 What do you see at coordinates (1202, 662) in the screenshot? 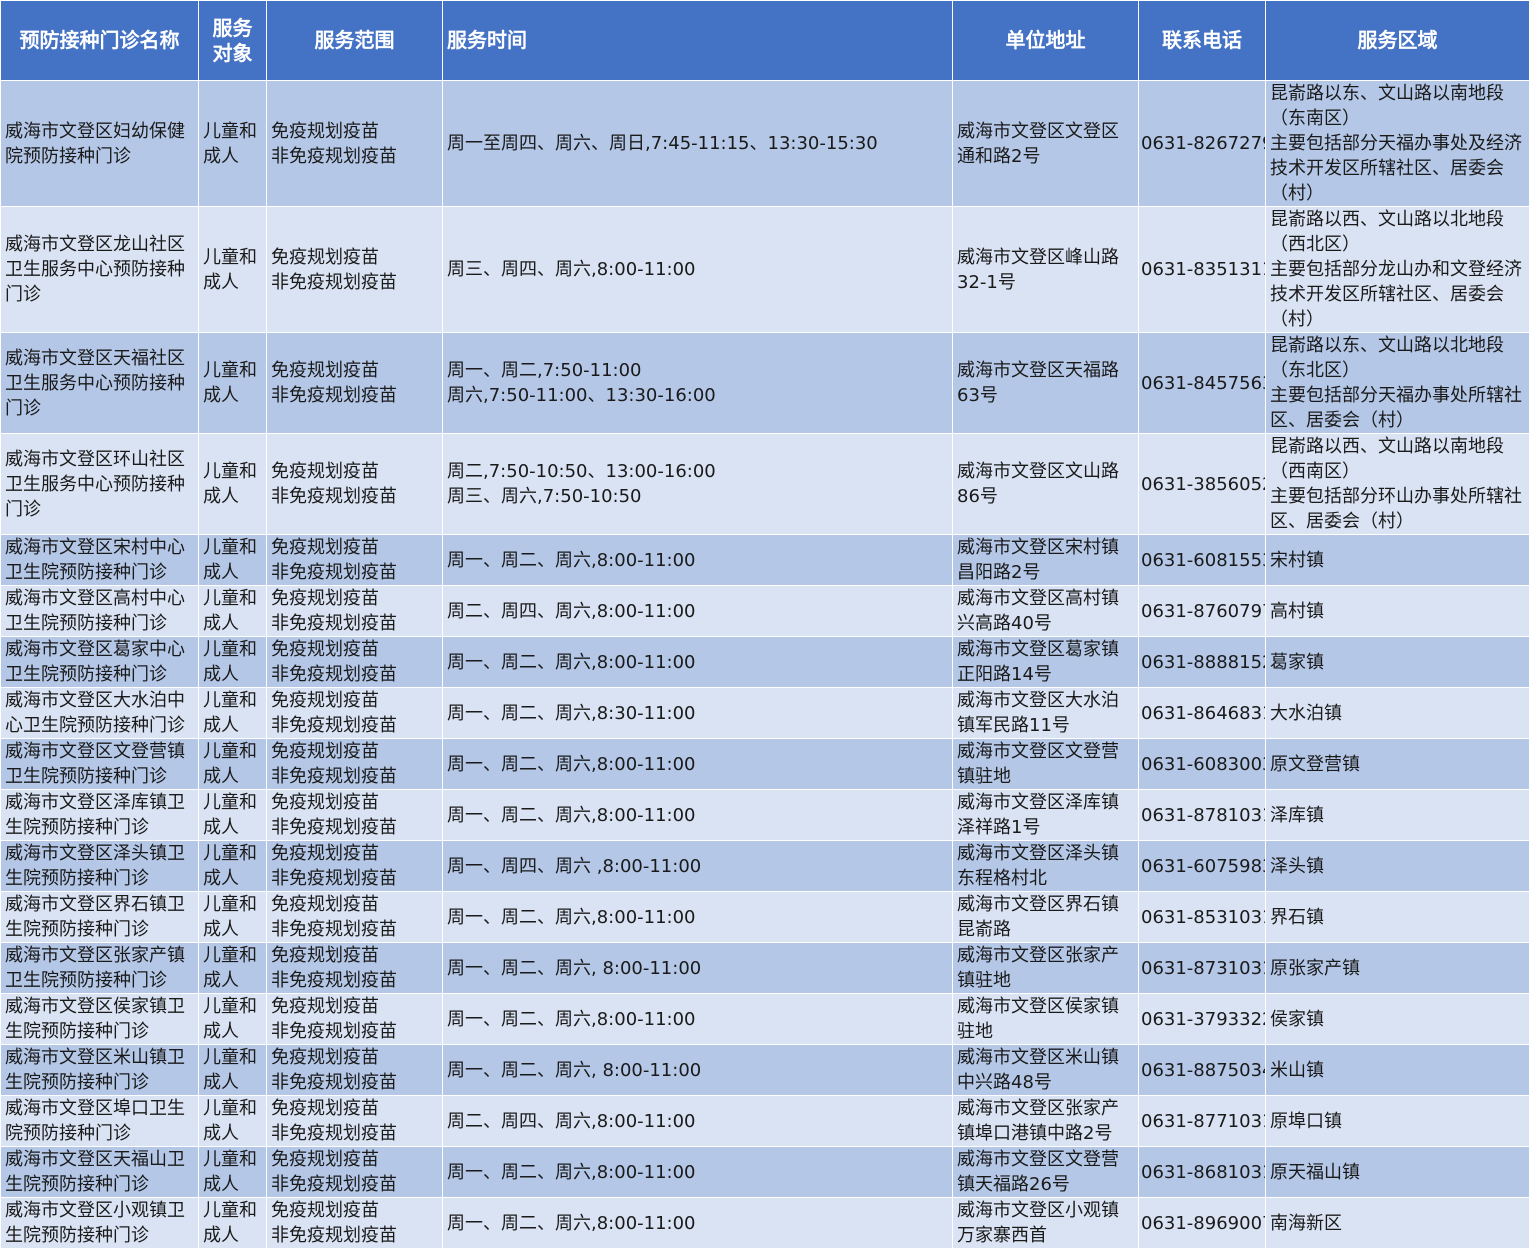
I see `cell-phone: 0631-8888152` at bounding box center [1202, 662].